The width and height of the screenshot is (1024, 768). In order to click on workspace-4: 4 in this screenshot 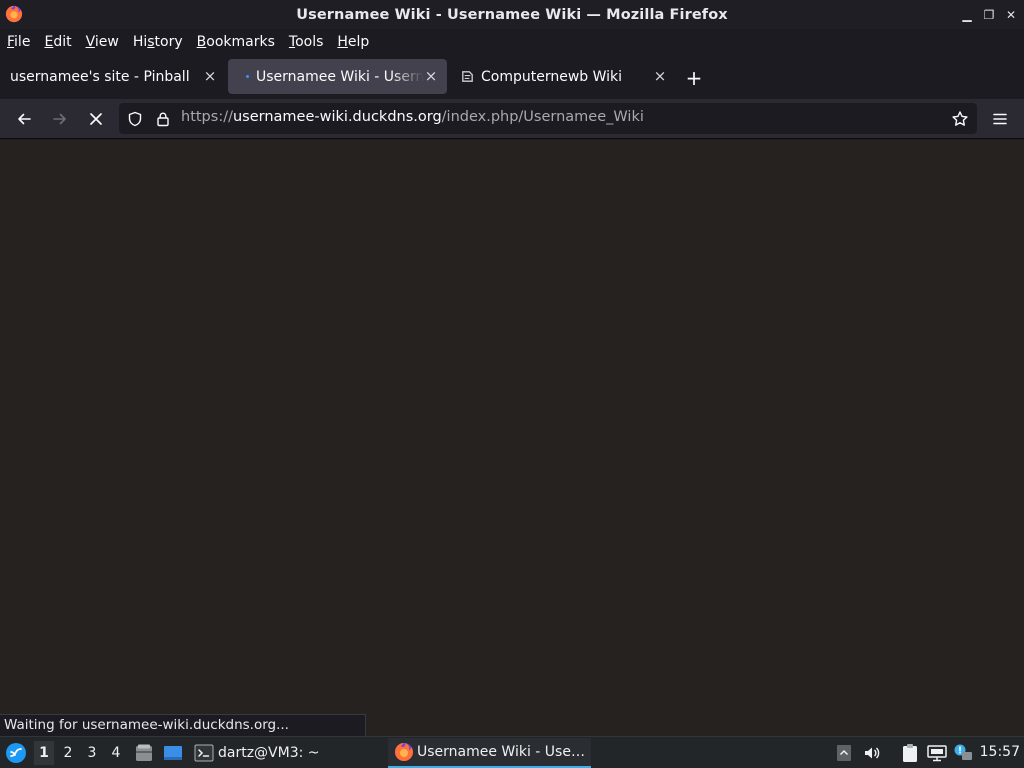, I will do `click(116, 753)`.